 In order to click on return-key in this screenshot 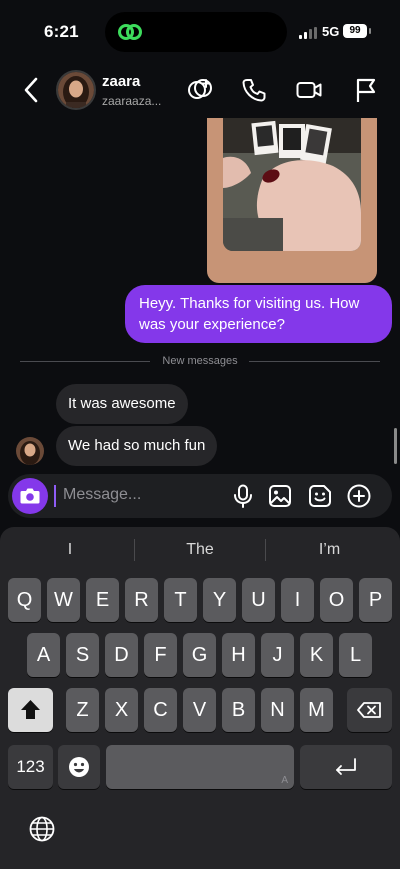, I will do `click(346, 767)`.